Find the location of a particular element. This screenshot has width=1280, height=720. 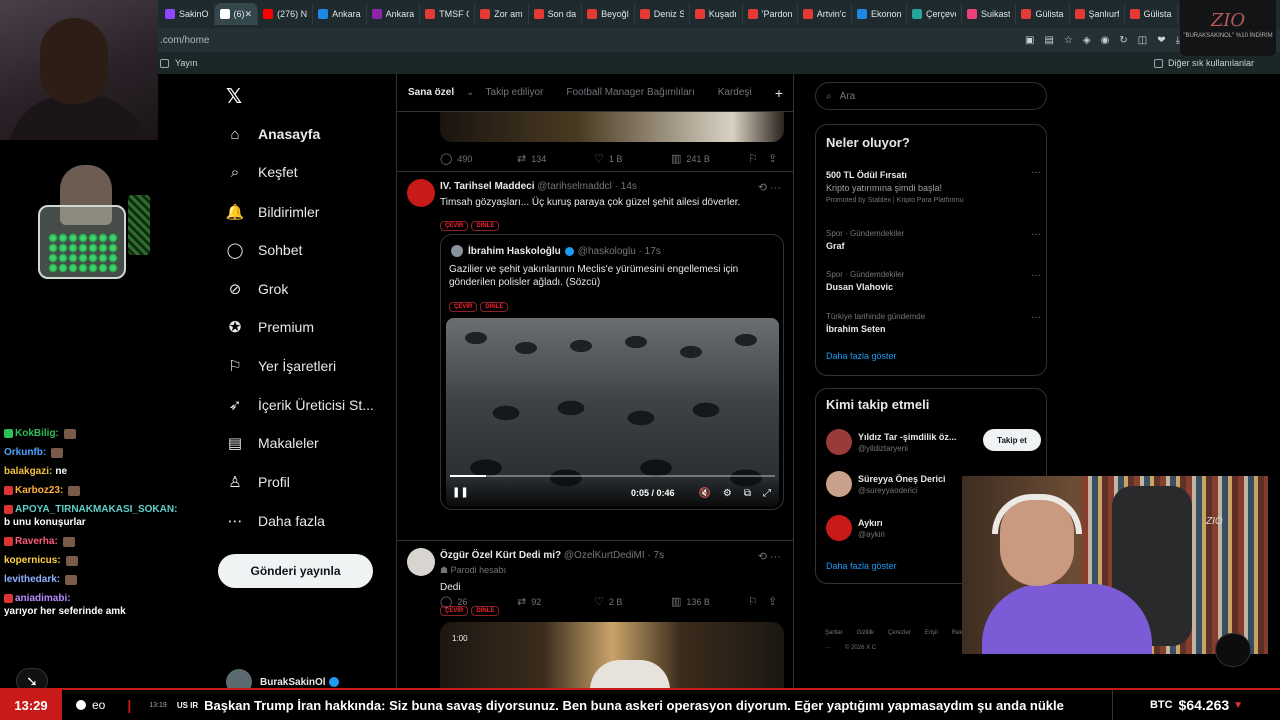

browser-tab: Zor am is located at coordinates (502, 14).